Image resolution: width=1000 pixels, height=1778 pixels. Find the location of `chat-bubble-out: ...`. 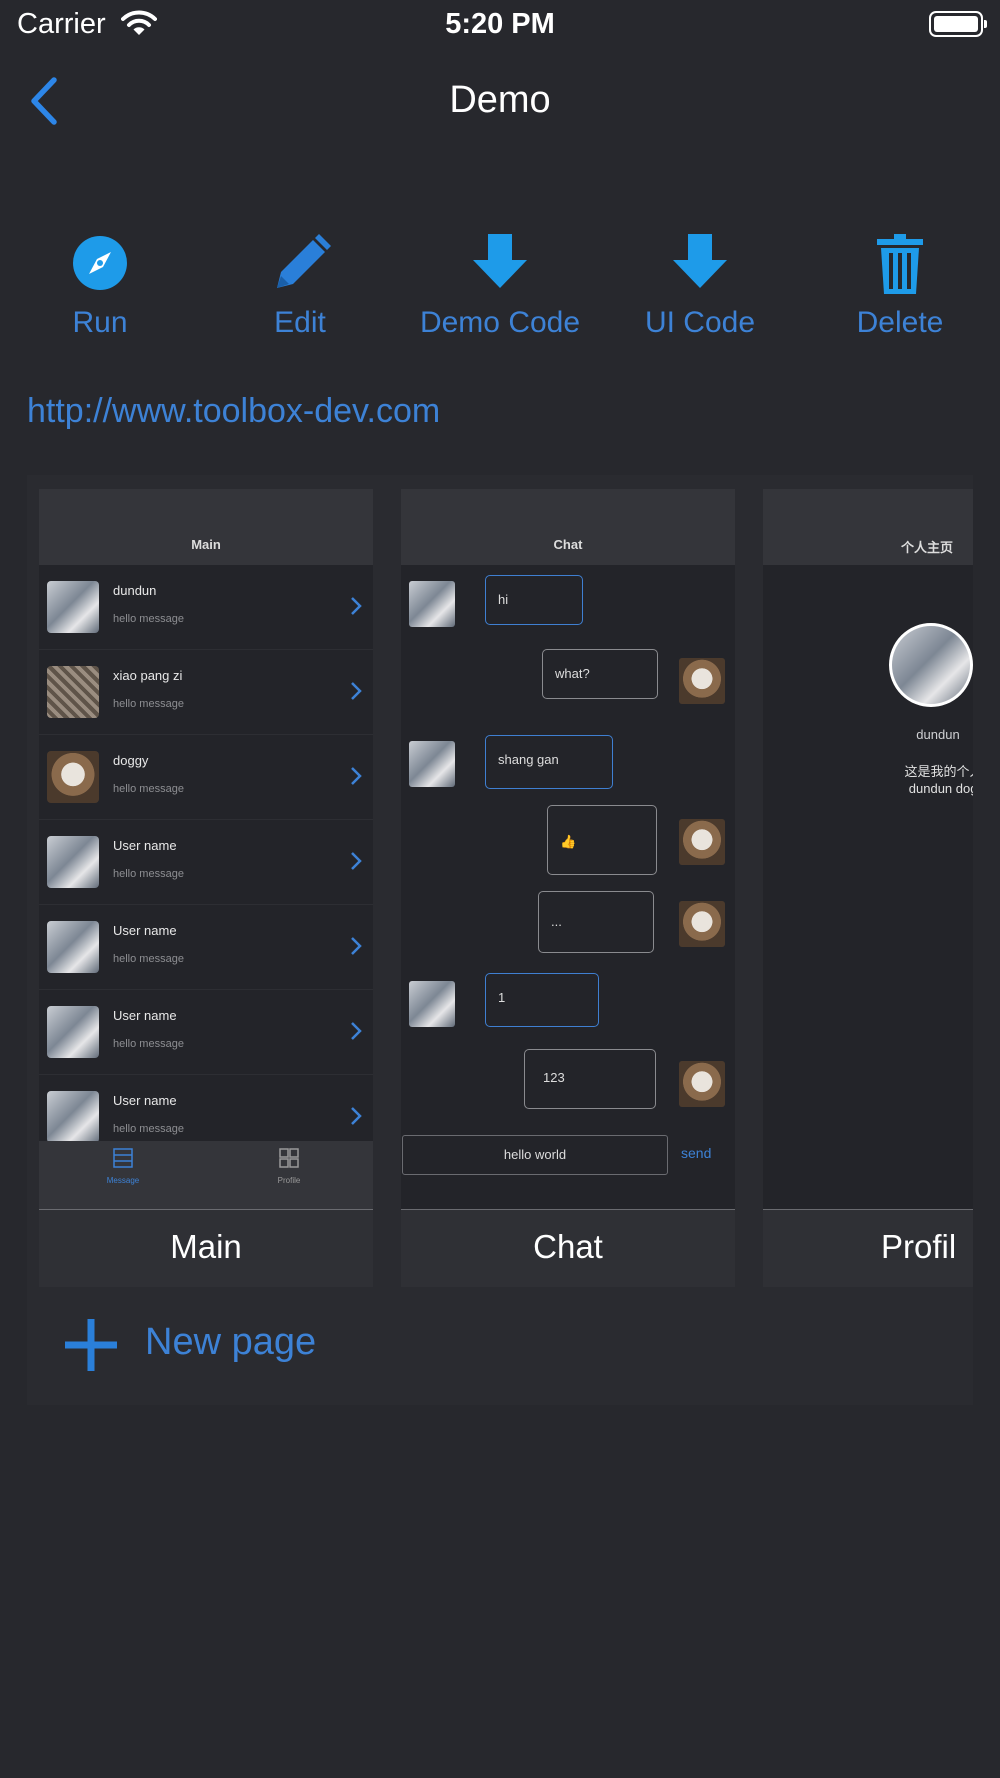

chat-bubble-out: ... is located at coordinates (596, 922).